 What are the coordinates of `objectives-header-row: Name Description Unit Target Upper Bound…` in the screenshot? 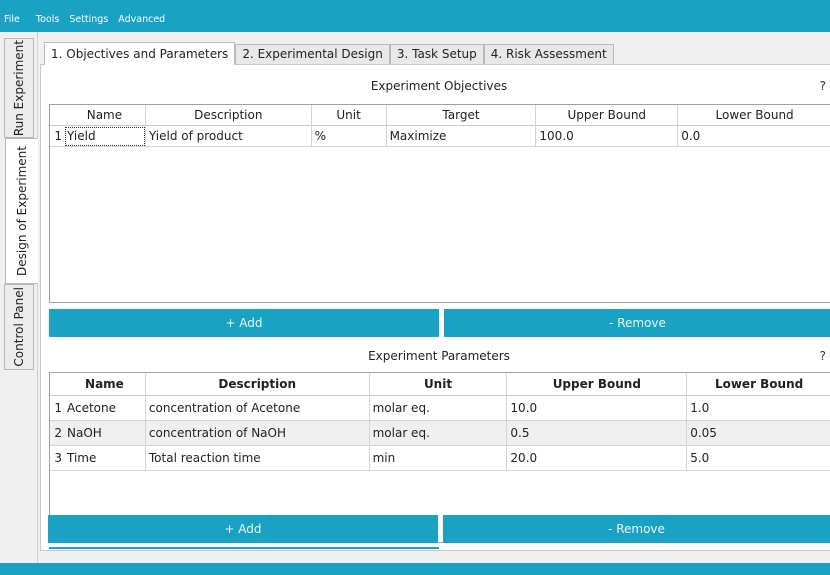 It's located at (440, 115).